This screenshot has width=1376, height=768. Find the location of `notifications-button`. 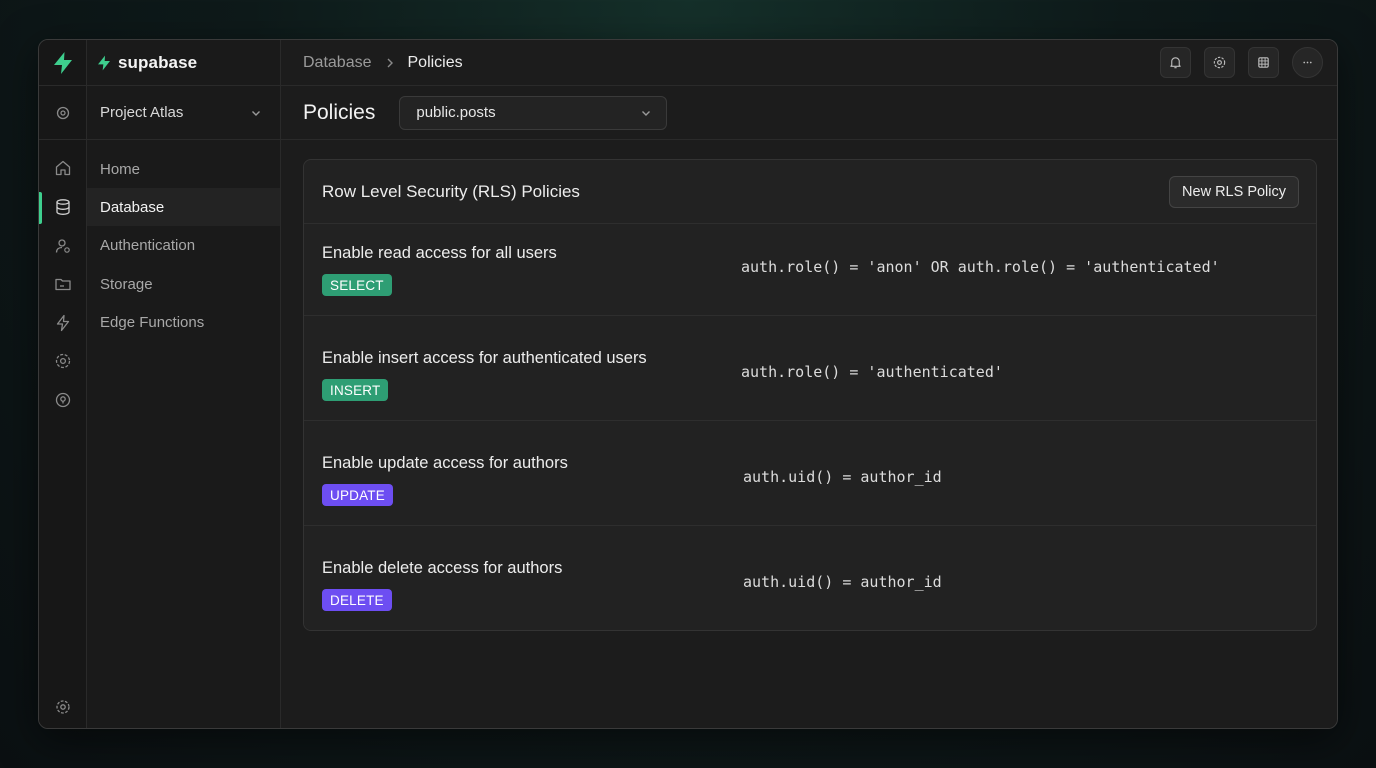

notifications-button is located at coordinates (1175, 62).